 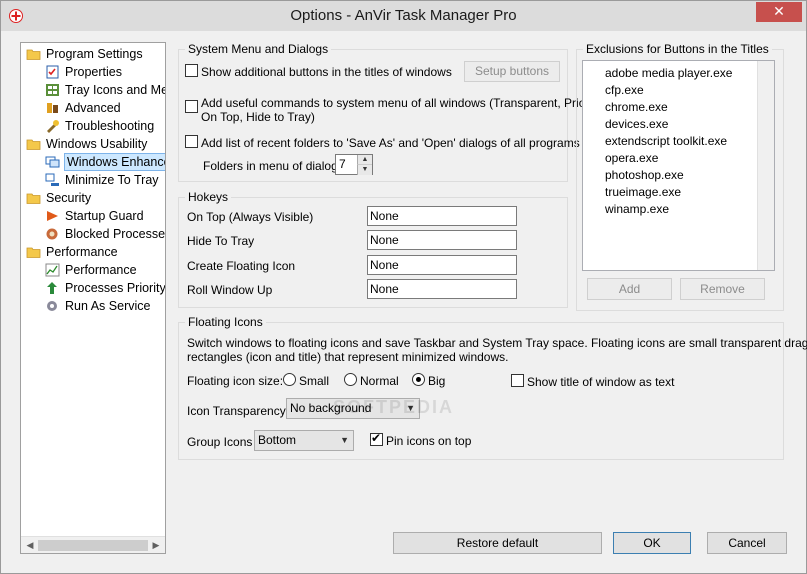 I want to click on show-buttons-checkbox, so click(x=191, y=70).